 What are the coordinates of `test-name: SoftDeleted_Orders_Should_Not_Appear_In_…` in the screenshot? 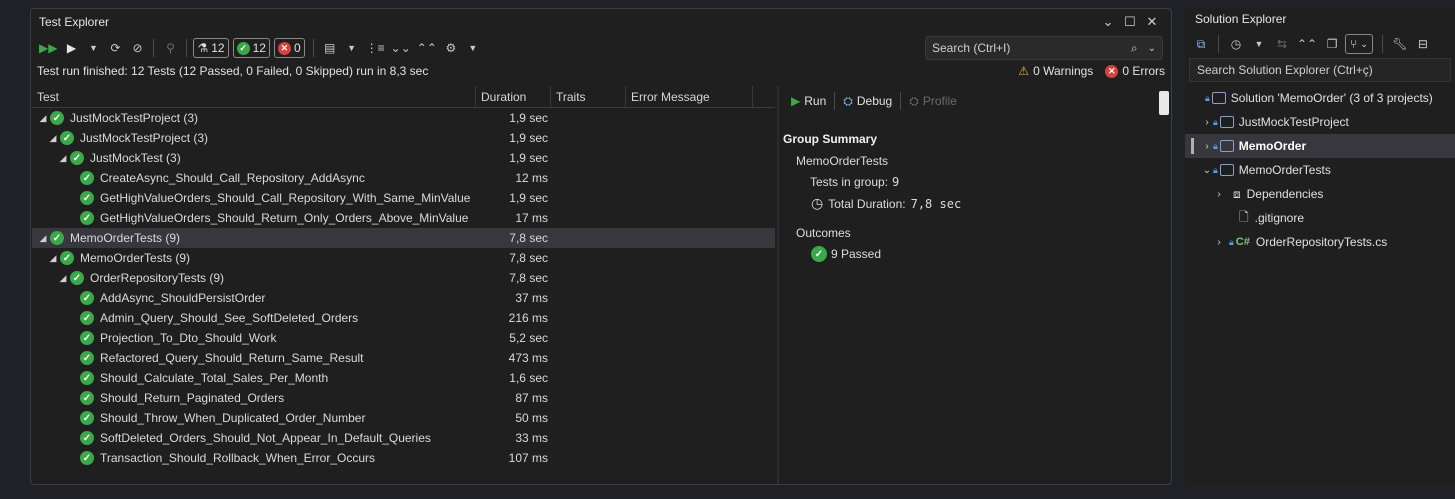 It's located at (265, 438).